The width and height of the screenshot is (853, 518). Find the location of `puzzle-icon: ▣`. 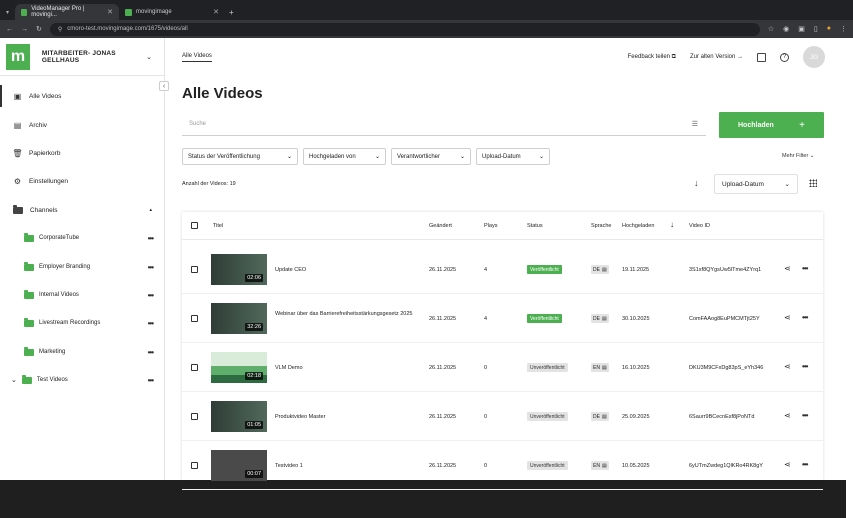

puzzle-icon: ▣ is located at coordinates (801, 29).